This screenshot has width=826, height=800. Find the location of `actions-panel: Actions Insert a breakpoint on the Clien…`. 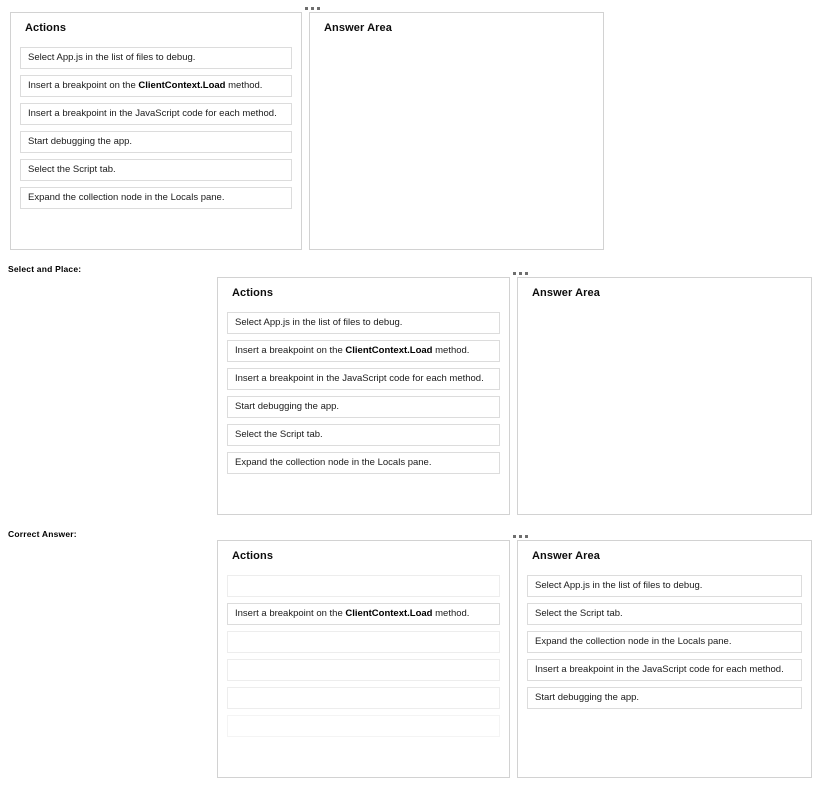

actions-panel: Actions Insert a breakpoint on the Clien… is located at coordinates (363, 659).